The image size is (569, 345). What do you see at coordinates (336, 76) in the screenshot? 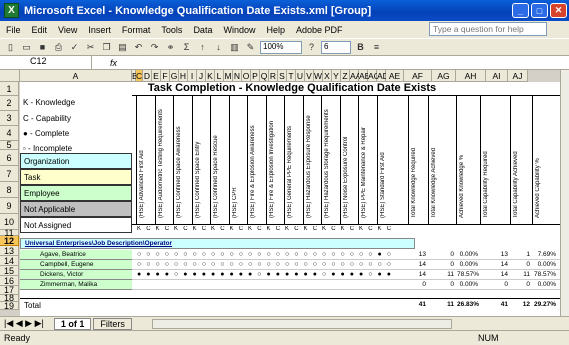
I see `column-header-y: Y` at bounding box center [336, 76].